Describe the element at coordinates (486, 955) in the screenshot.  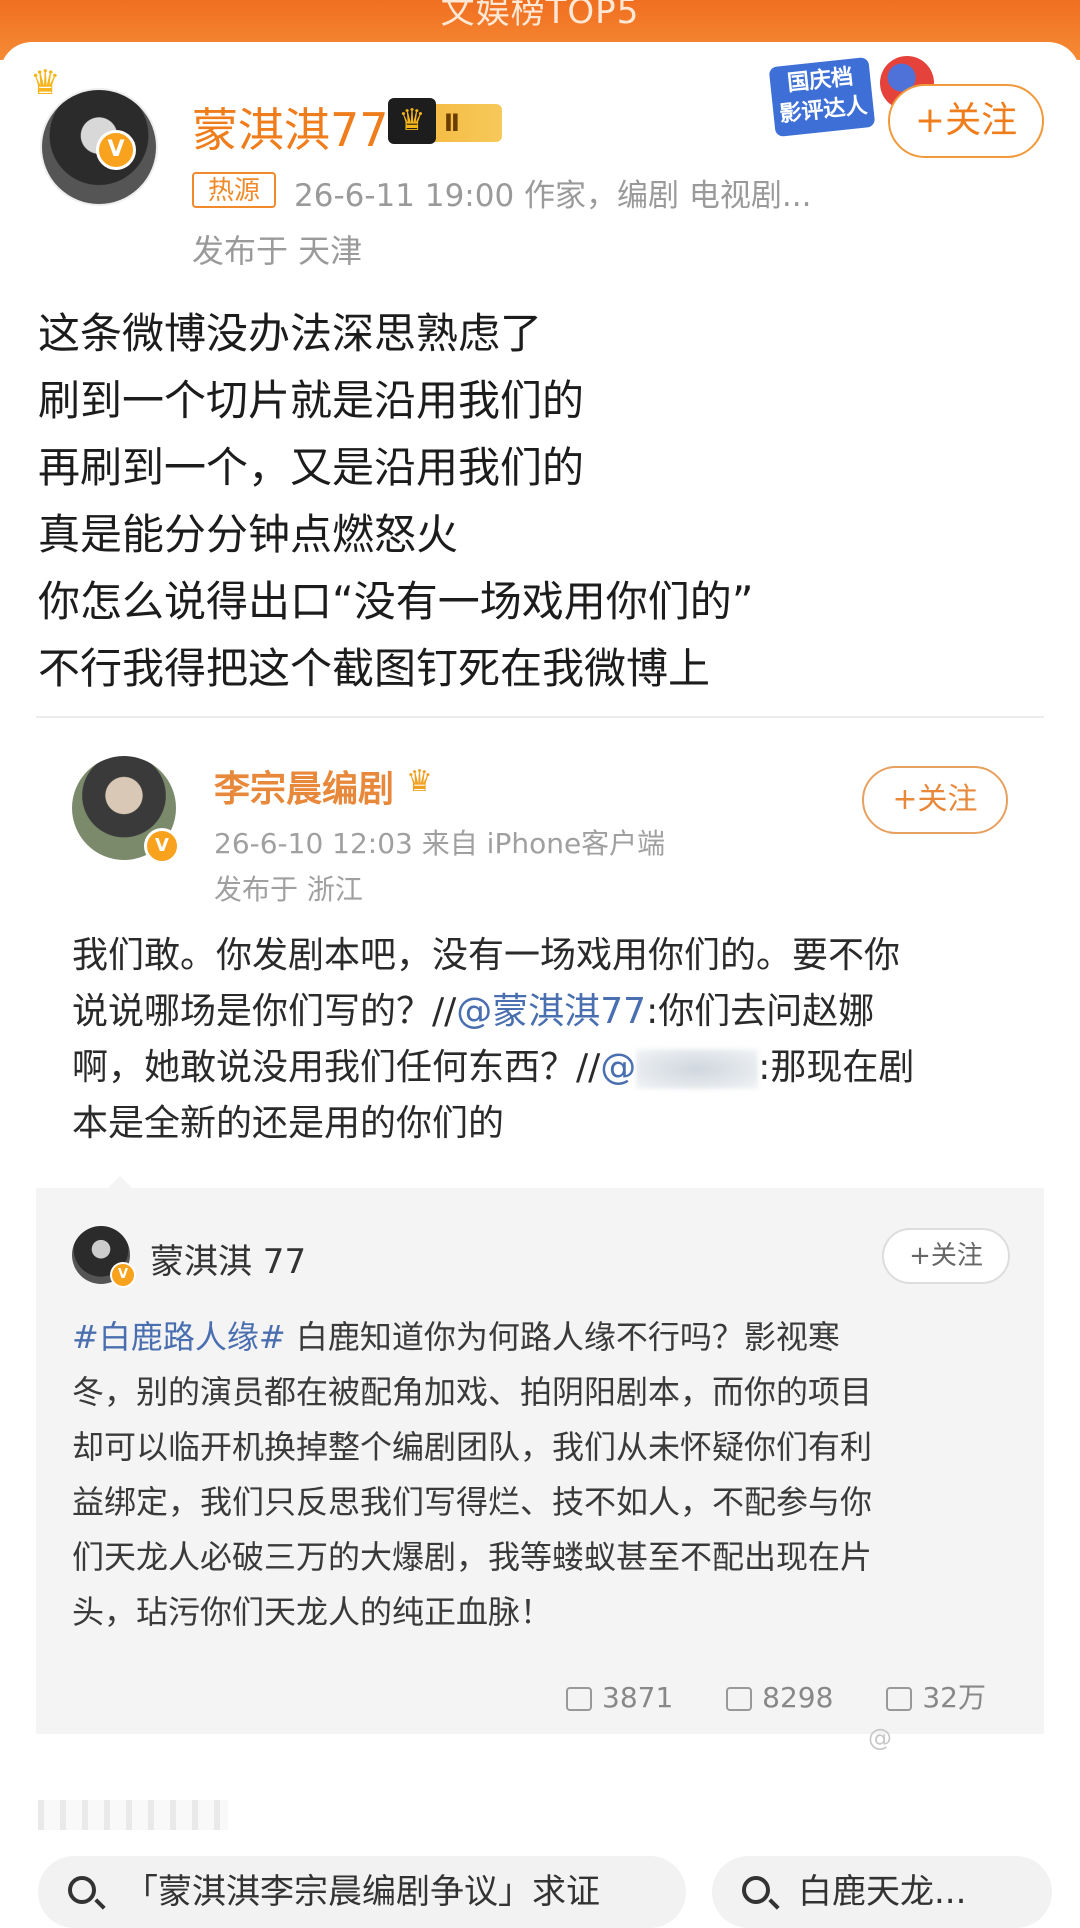
I see `screenshot-line: 我们敢。你发剧本吧，没有一场戏用你们的。要不你` at that location.